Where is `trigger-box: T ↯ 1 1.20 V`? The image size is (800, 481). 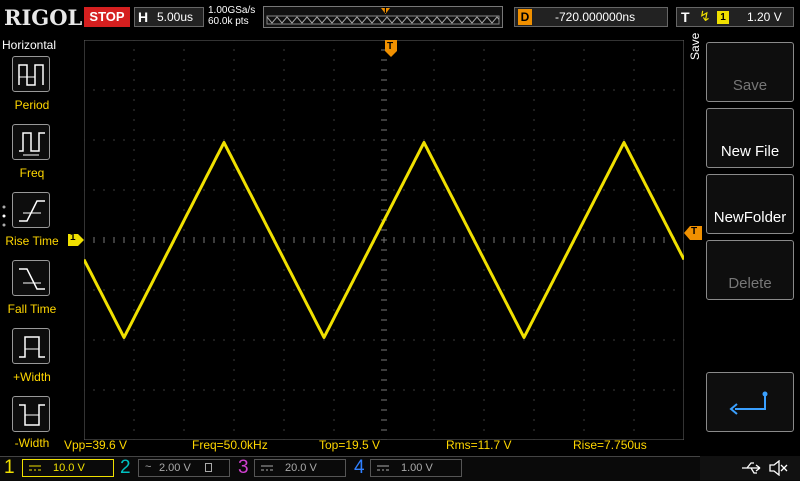
trigger-box: T ↯ 1 1.20 V is located at coordinates (735, 17).